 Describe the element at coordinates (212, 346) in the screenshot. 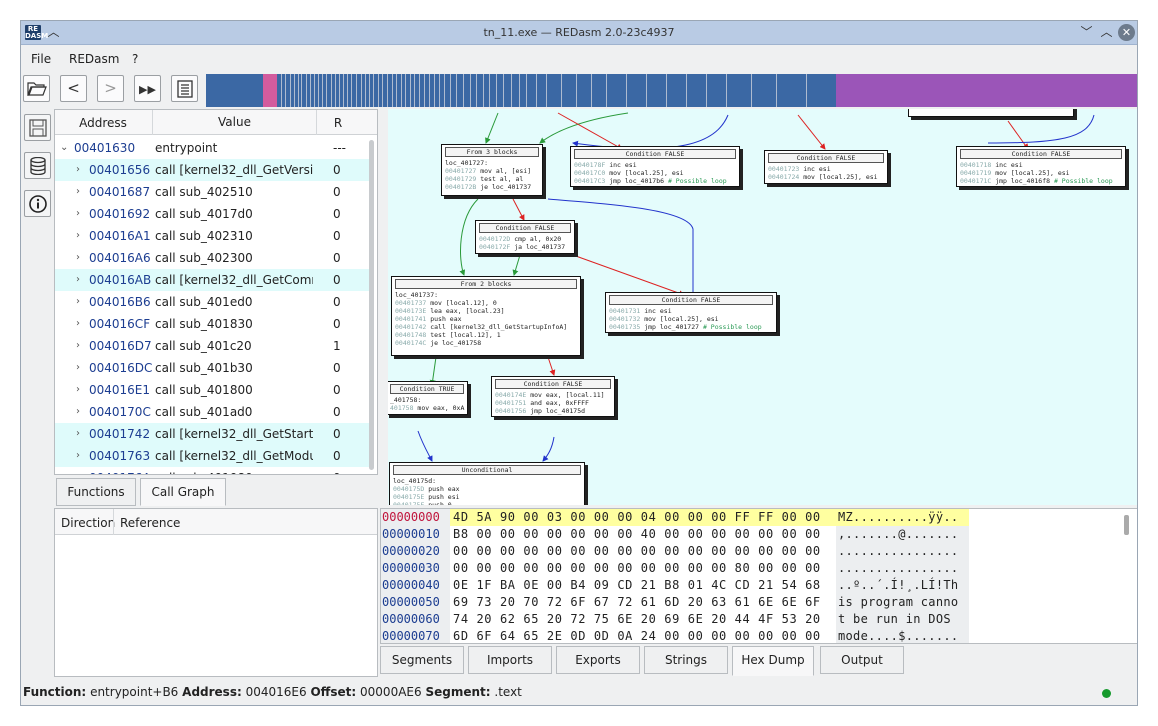

I see `table-row: › 004016D7 call sub_401c20 1` at that location.